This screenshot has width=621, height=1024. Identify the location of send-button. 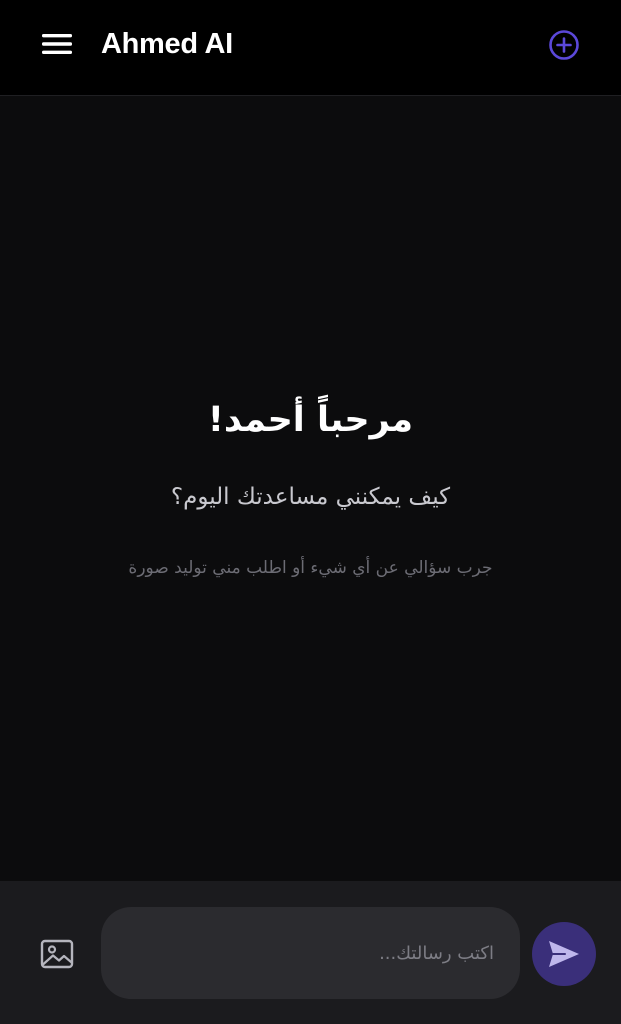
(564, 954).